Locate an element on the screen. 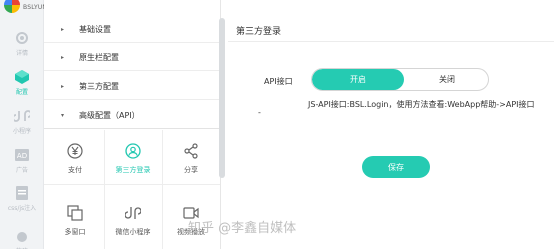 The image size is (554, 249). rail-item-label: css/js注入 is located at coordinates (22, 208).